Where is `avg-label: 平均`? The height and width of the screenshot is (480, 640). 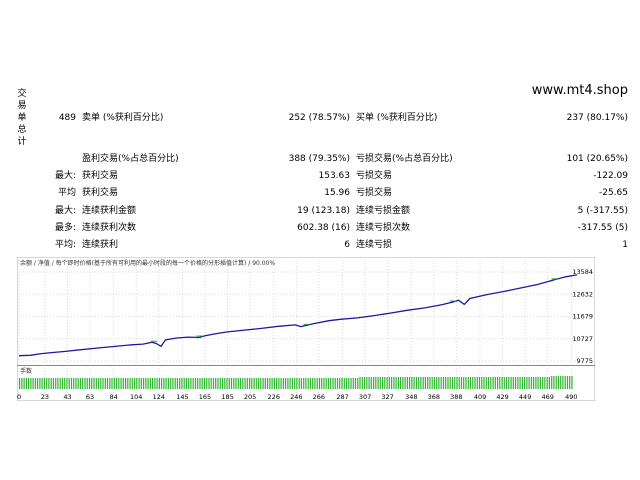
avg-label: 平均 is located at coordinates (66, 193).